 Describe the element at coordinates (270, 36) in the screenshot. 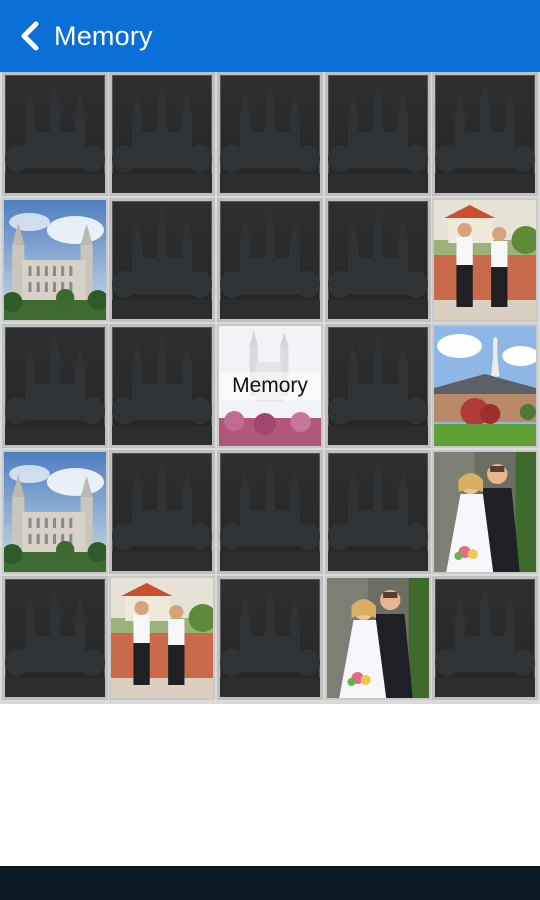

I see `app-bar: Memory` at that location.